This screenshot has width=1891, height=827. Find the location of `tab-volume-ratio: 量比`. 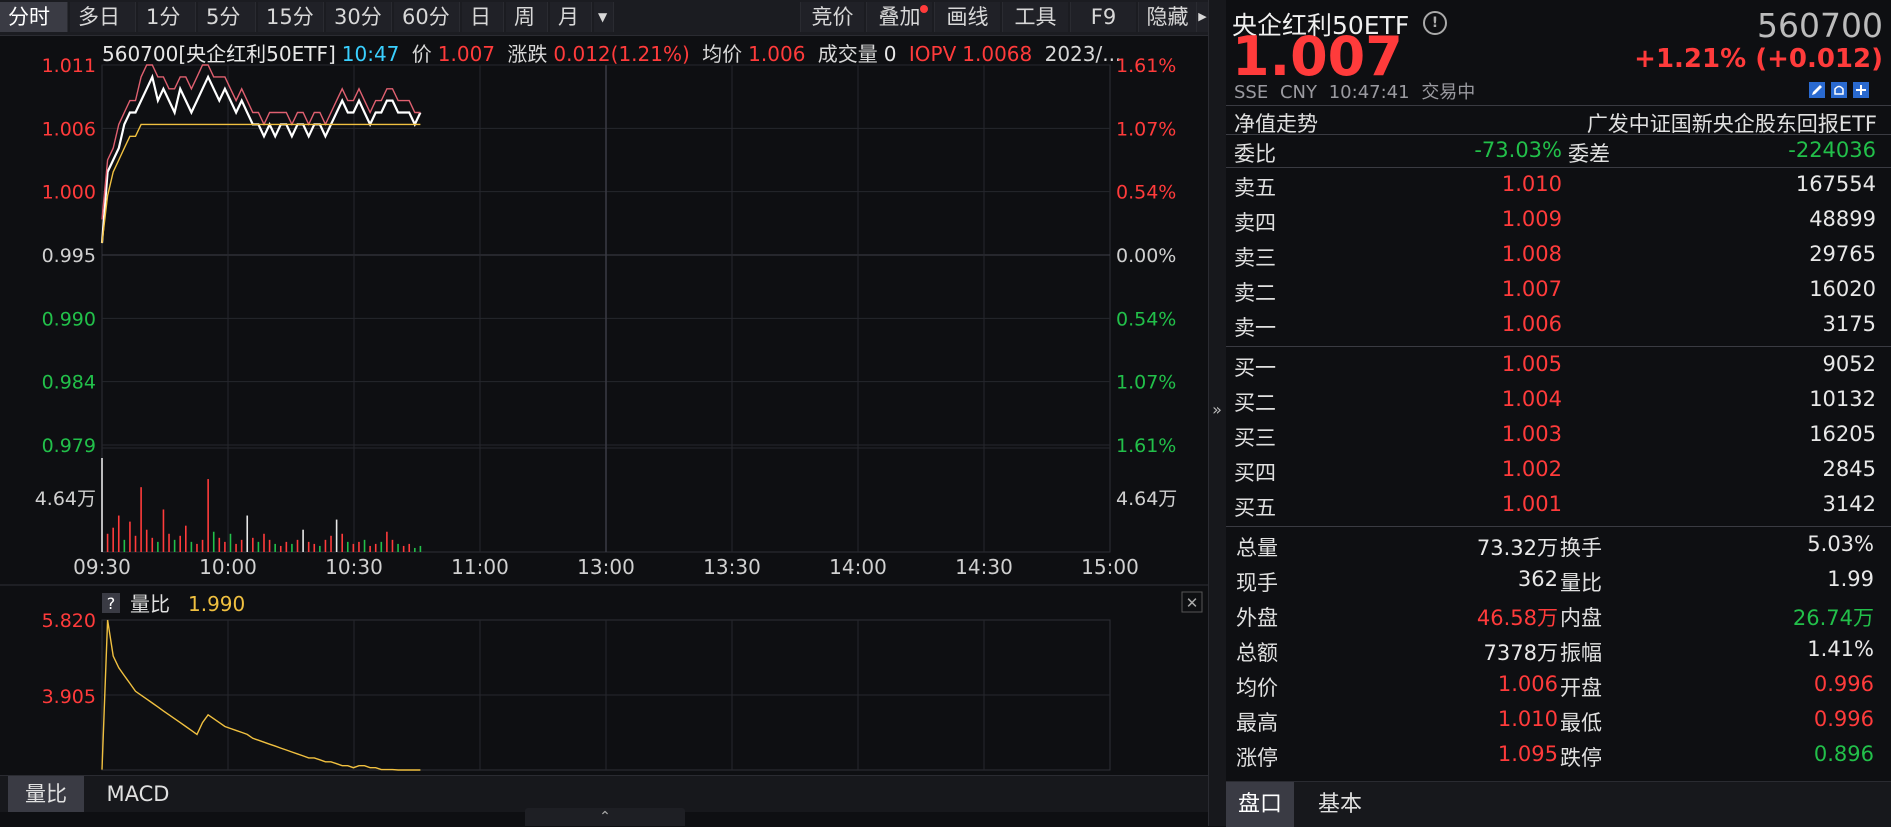

tab-volume-ratio: 量比 is located at coordinates (46, 794).